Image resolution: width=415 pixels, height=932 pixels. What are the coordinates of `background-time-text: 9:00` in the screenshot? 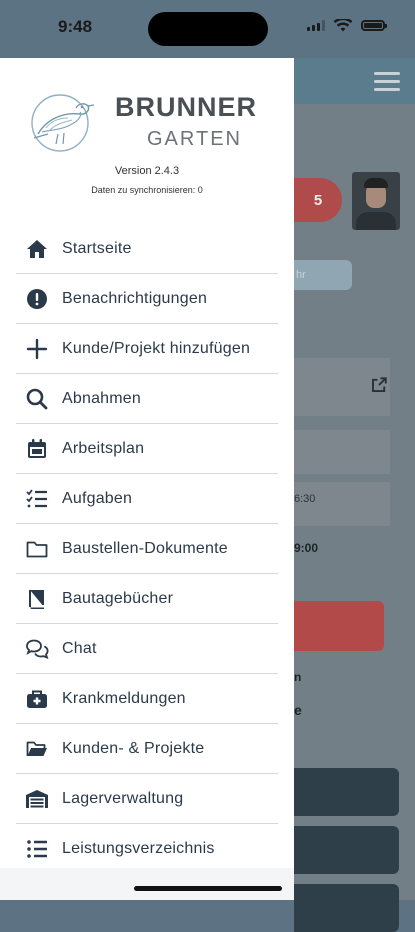 It's located at (306, 548).